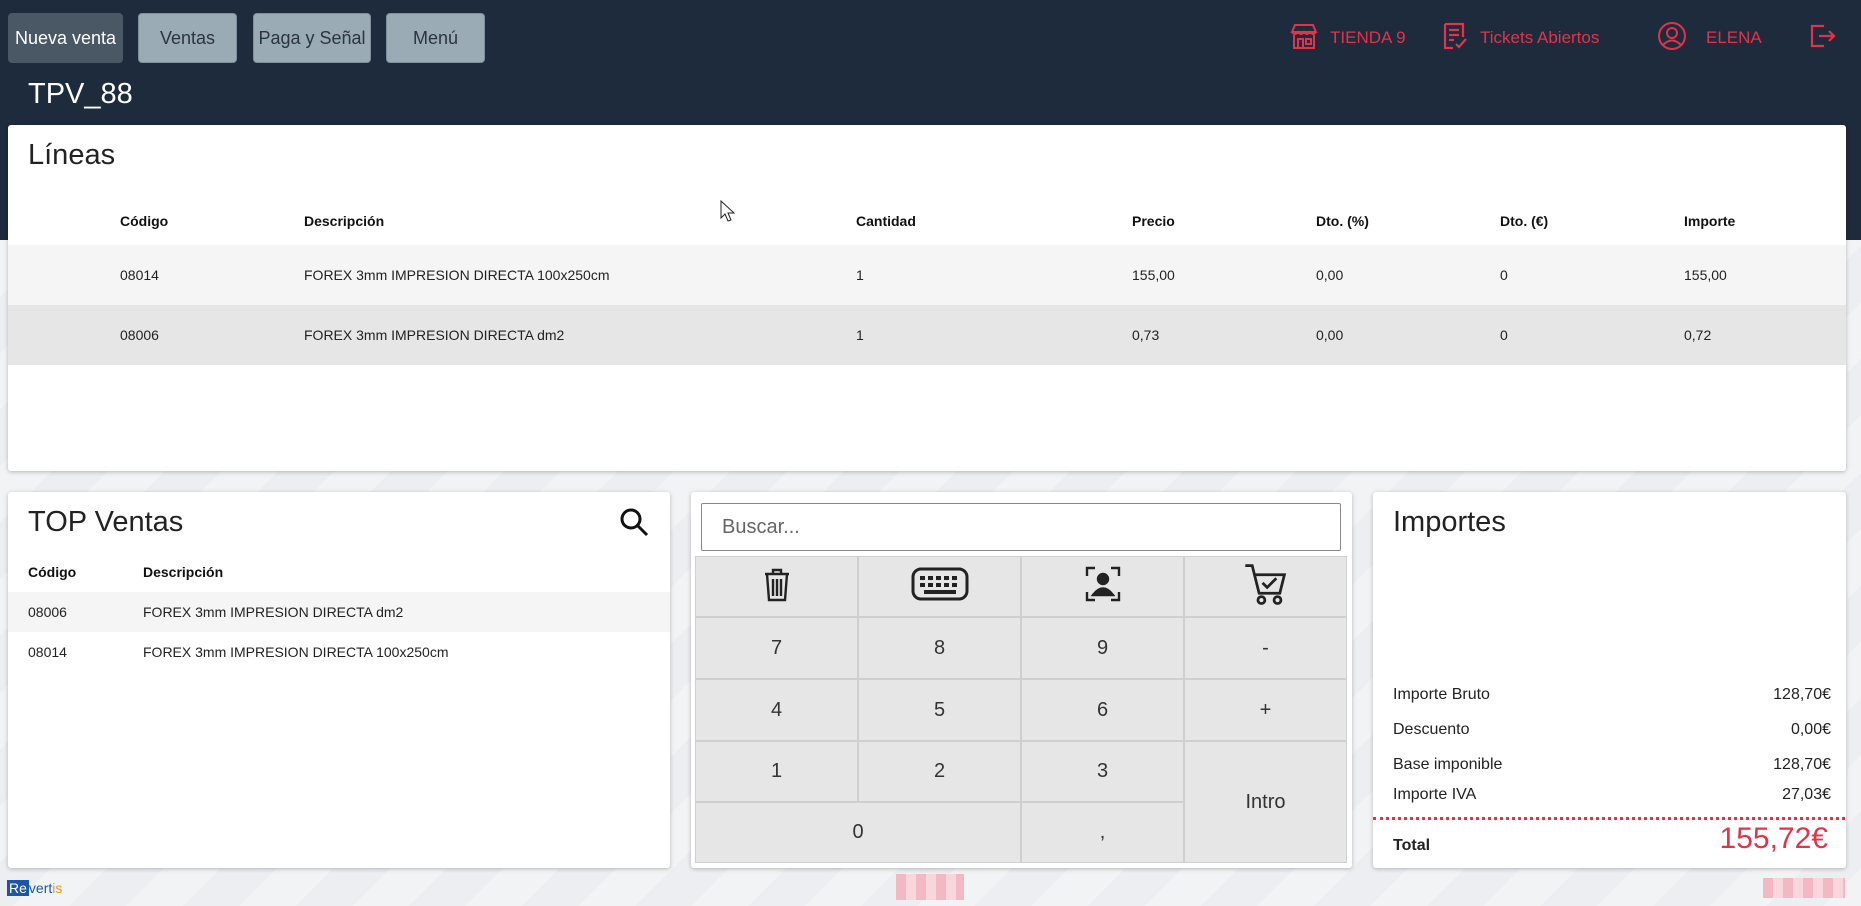 The height and width of the screenshot is (906, 1861). What do you see at coordinates (1810, 729) in the screenshot?
I see `descuento-value: 0,00€` at bounding box center [1810, 729].